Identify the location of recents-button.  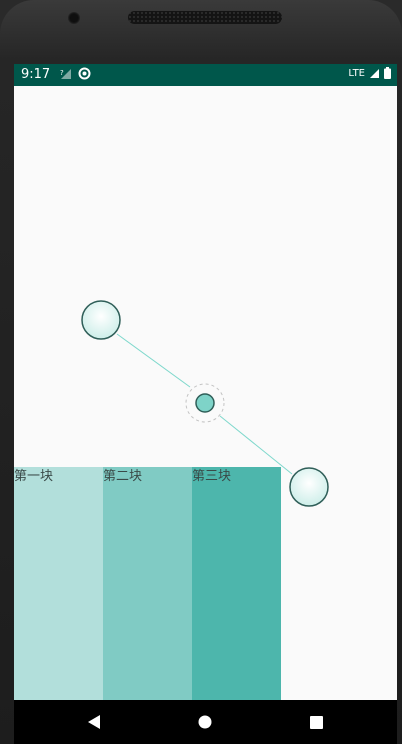
(316, 722).